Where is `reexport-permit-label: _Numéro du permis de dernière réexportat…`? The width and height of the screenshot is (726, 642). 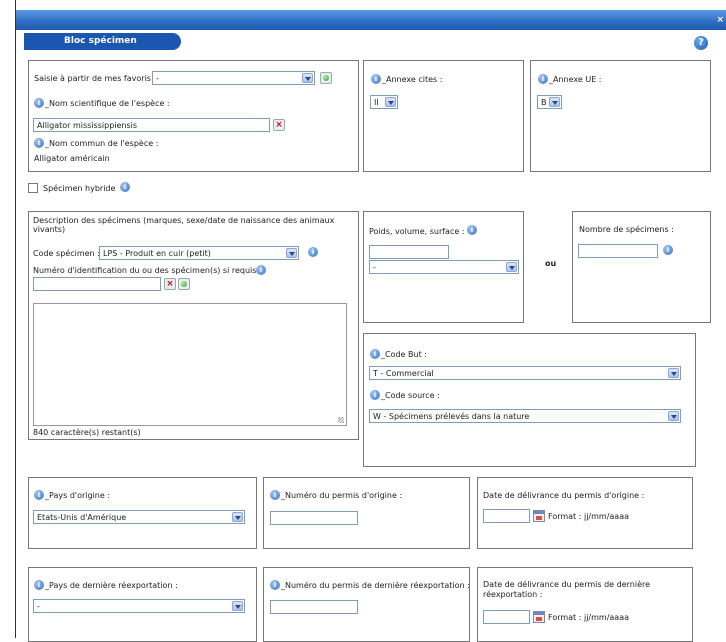
reexport-permit-label: _Numéro du permis de dernière réexportat… is located at coordinates (375, 585).